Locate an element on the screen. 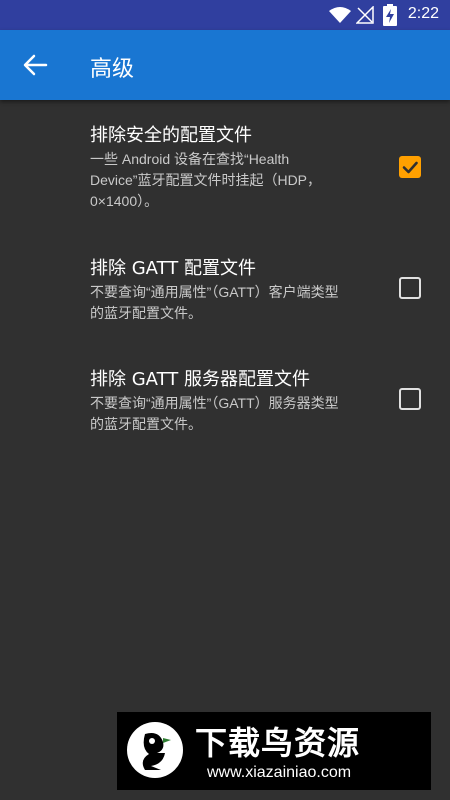 Image resolution: width=450 pixels, height=800 pixels. status-bar: 2:22 is located at coordinates (225, 15).